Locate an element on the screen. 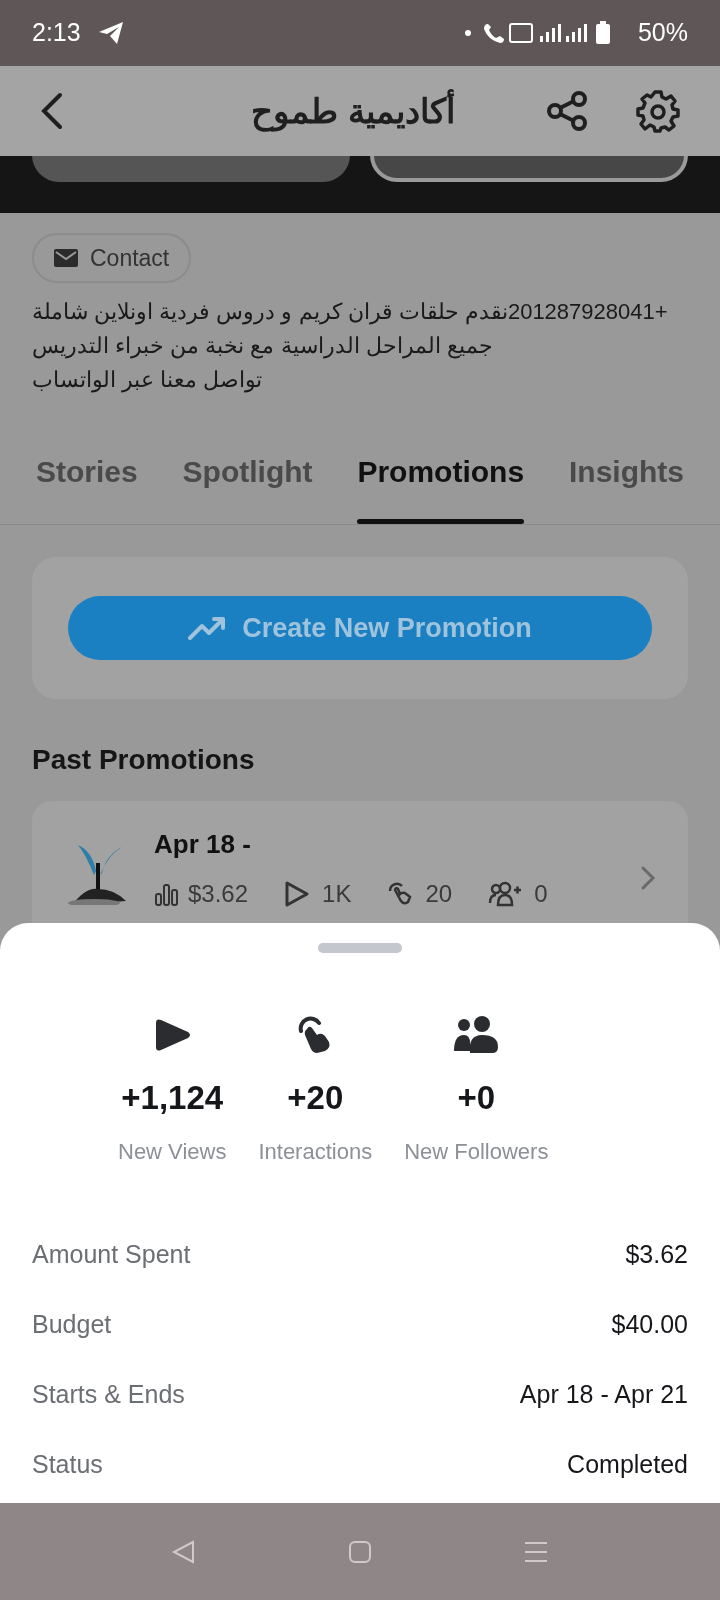 This screenshot has height=1600, width=720. stat-label: Interactions is located at coordinates (315, 1151).